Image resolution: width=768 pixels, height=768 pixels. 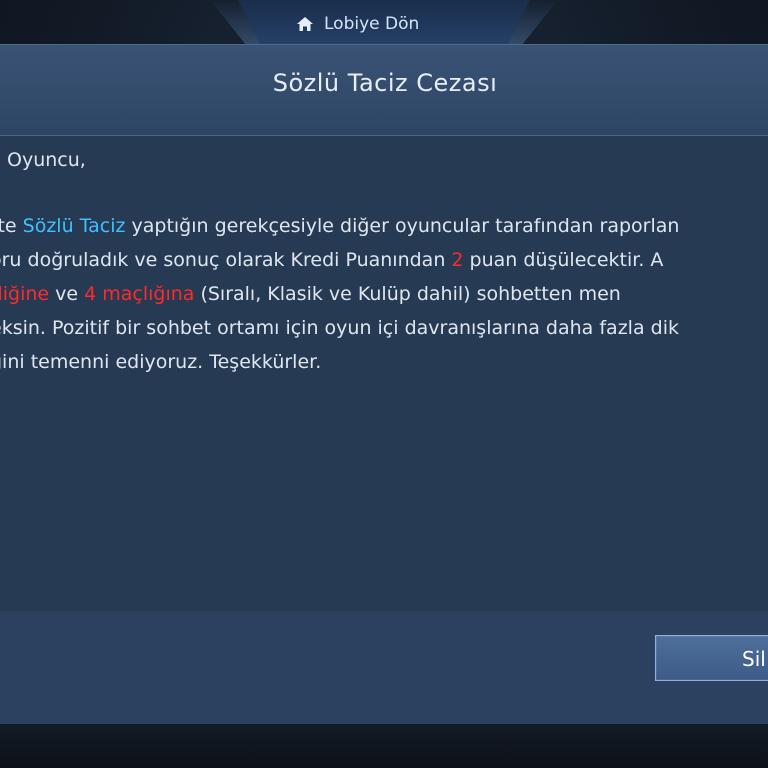 I want to click on delete-button: Sil, so click(x=711, y=658).